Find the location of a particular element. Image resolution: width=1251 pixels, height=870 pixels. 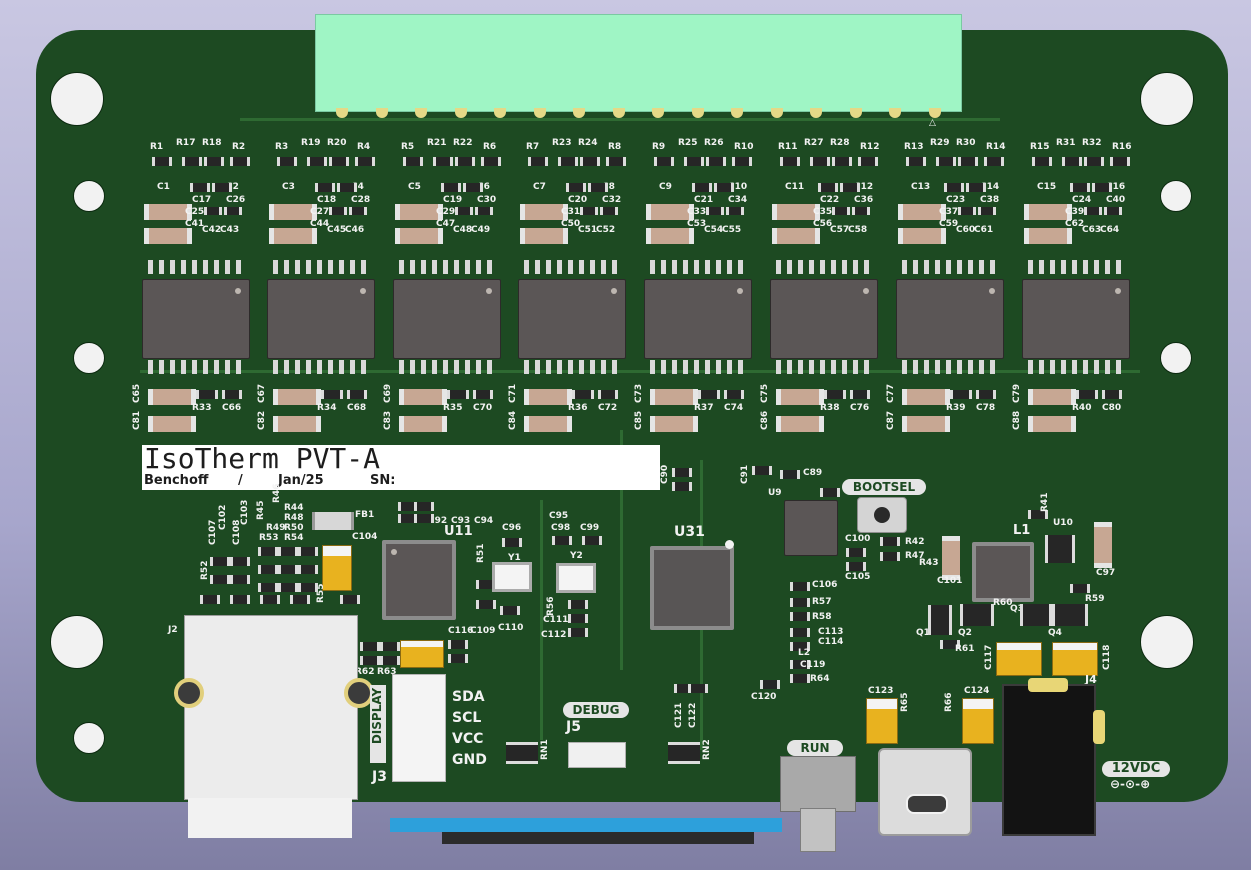

ic-channel-adc is located at coordinates (447, 319).